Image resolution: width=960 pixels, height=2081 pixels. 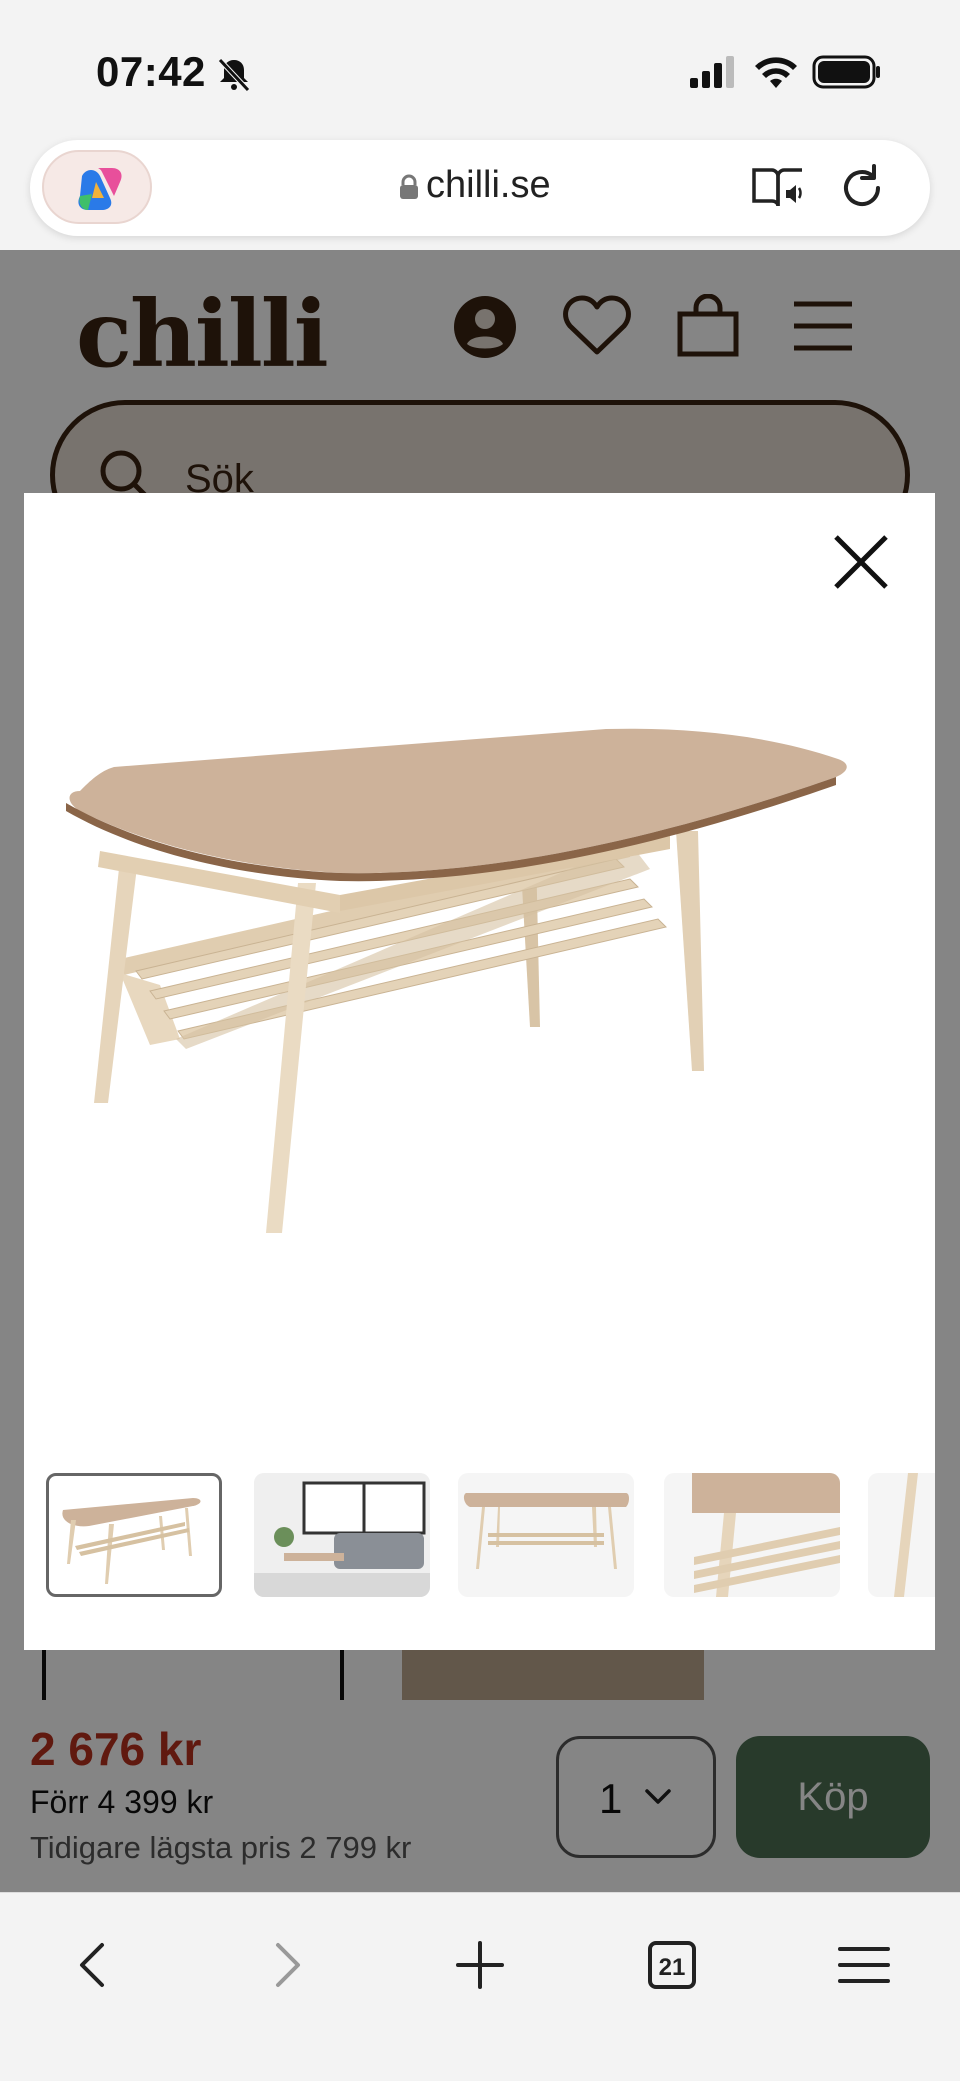 I want to click on address-bar: chilli.se, so click(x=480, y=188).